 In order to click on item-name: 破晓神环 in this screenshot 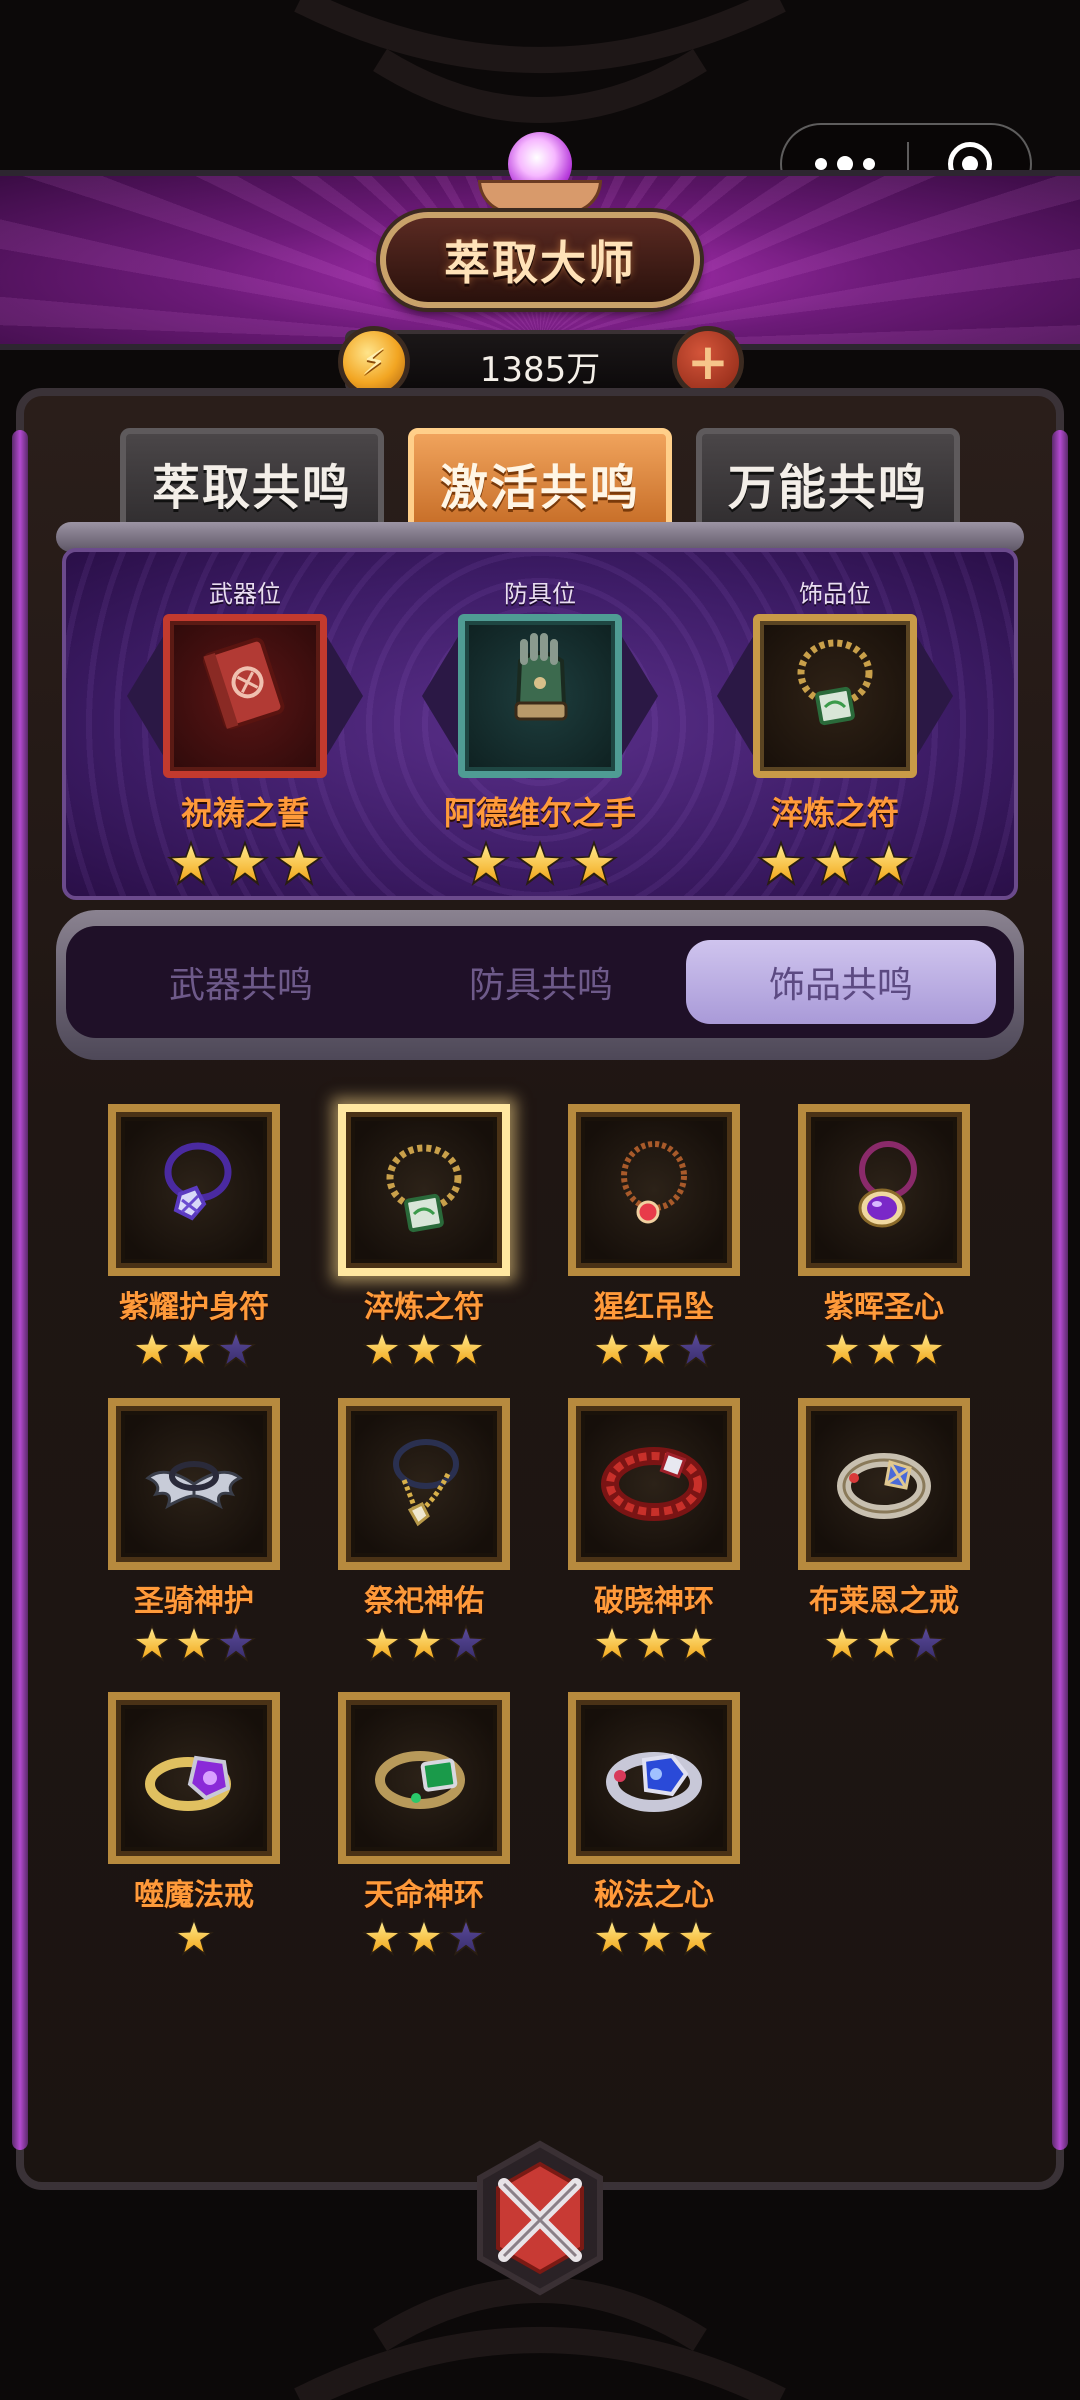, I will do `click(654, 1601)`.